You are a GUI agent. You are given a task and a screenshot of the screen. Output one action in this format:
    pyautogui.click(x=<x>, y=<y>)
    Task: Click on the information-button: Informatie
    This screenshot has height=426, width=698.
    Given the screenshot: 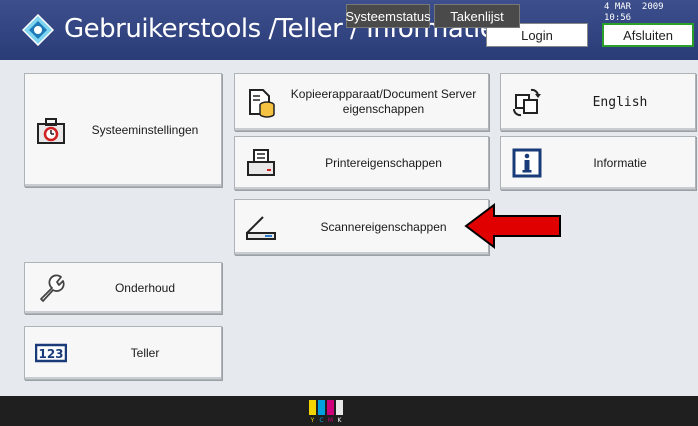 What is the action you would take?
    pyautogui.click(x=598, y=163)
    